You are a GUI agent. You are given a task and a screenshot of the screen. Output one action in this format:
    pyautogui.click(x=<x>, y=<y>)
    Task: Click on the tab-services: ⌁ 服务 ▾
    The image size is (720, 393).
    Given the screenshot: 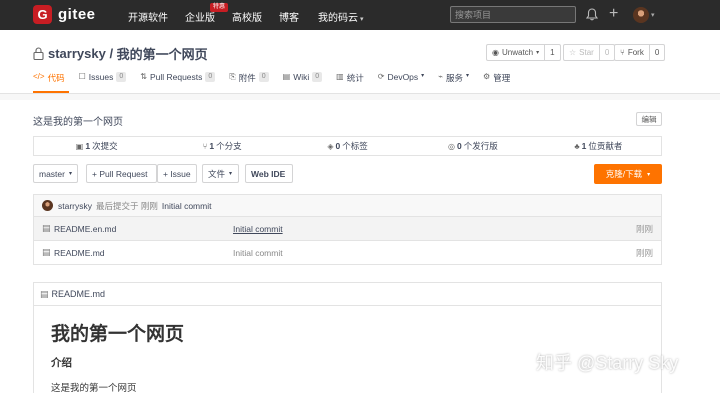 What is the action you would take?
    pyautogui.click(x=453, y=82)
    